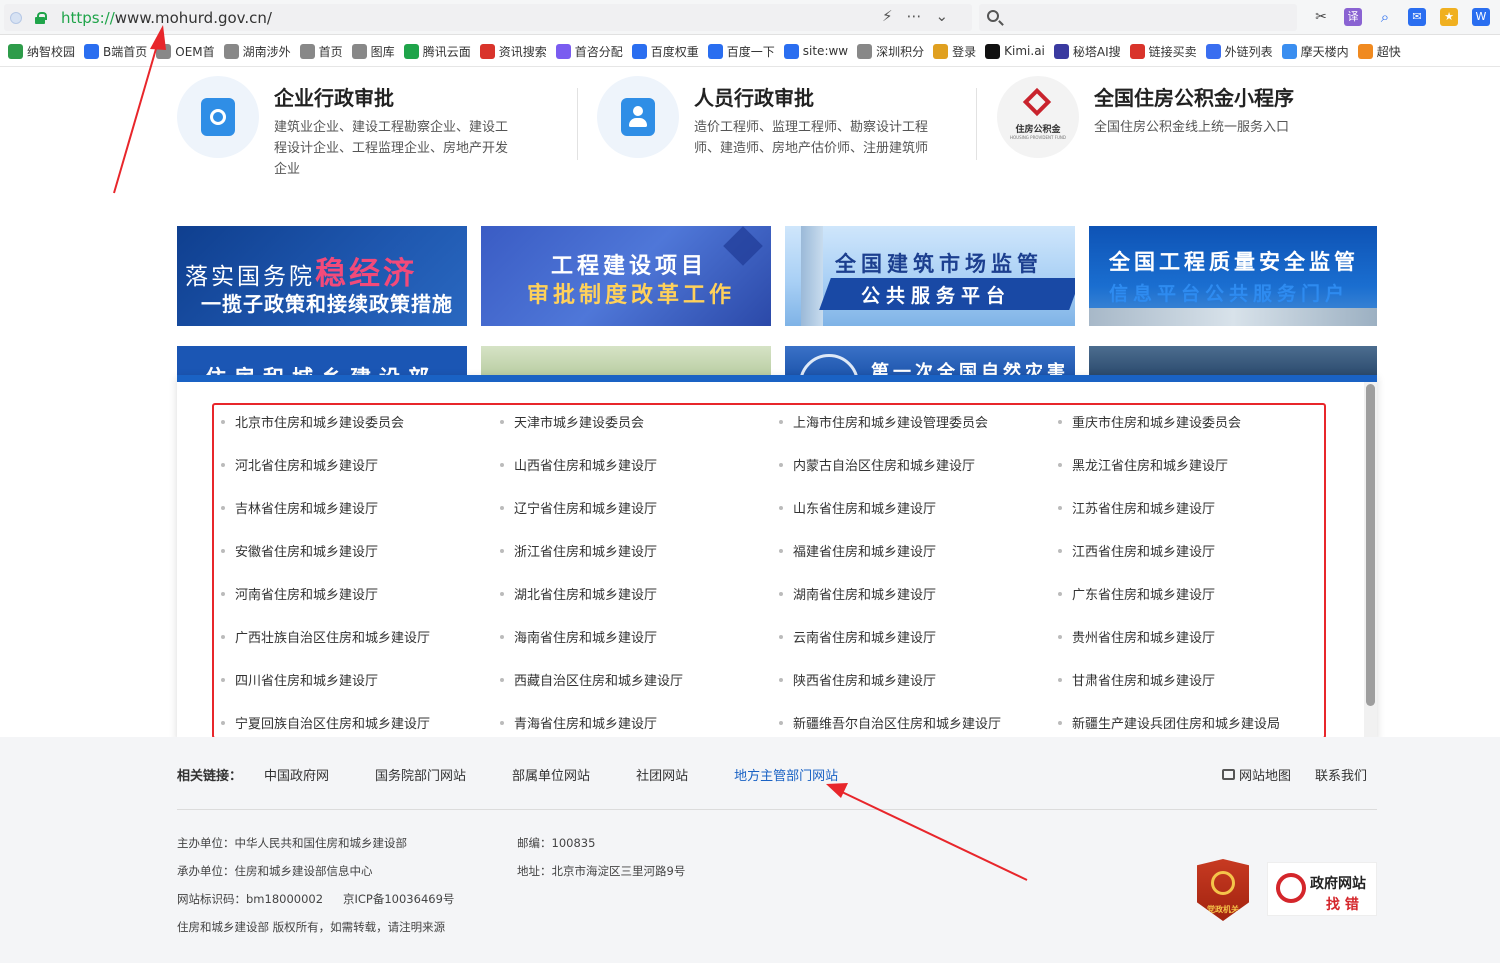  Describe the element at coordinates (185, 51) in the screenshot. I see `bookmark-item: OEM首` at that location.